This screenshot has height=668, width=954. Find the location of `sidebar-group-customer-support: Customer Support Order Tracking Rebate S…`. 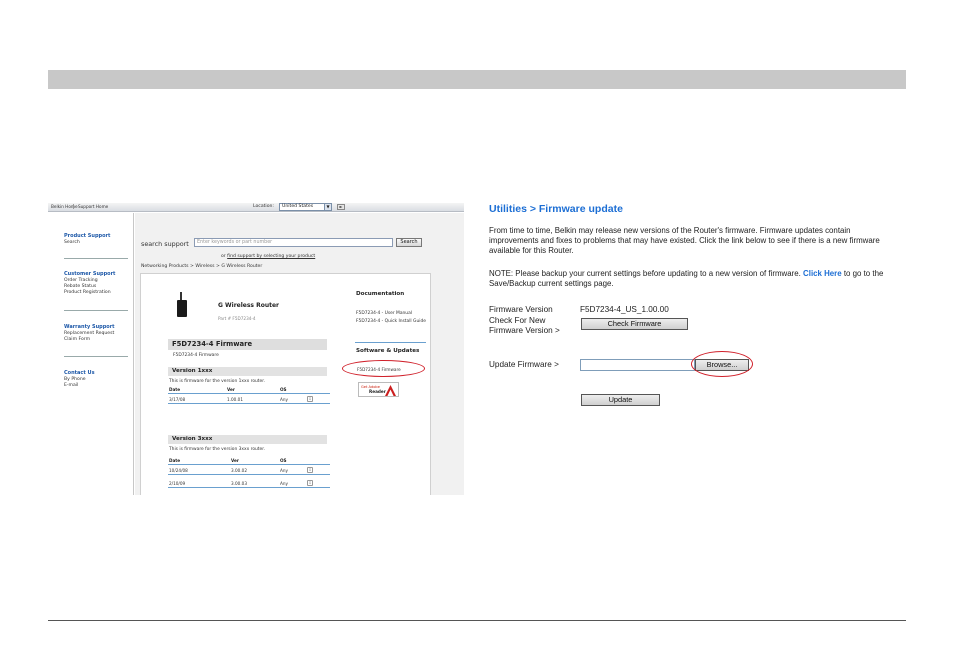

sidebar-group-customer-support: Customer Support Order Tracking Rebate S… is located at coordinates (89, 282).